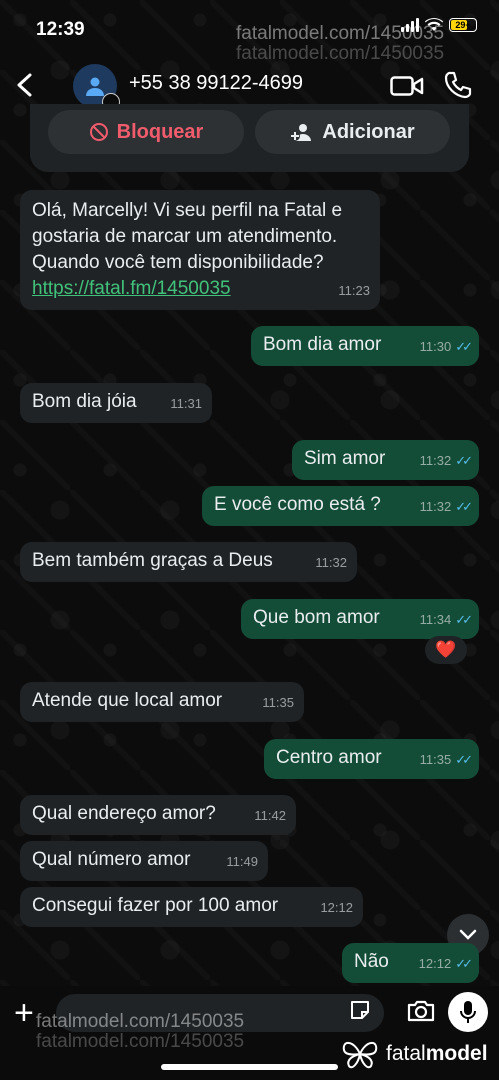 This screenshot has width=499, height=1080. Describe the element at coordinates (160, 131) in the screenshot. I see `block-label: Bloquear` at that location.